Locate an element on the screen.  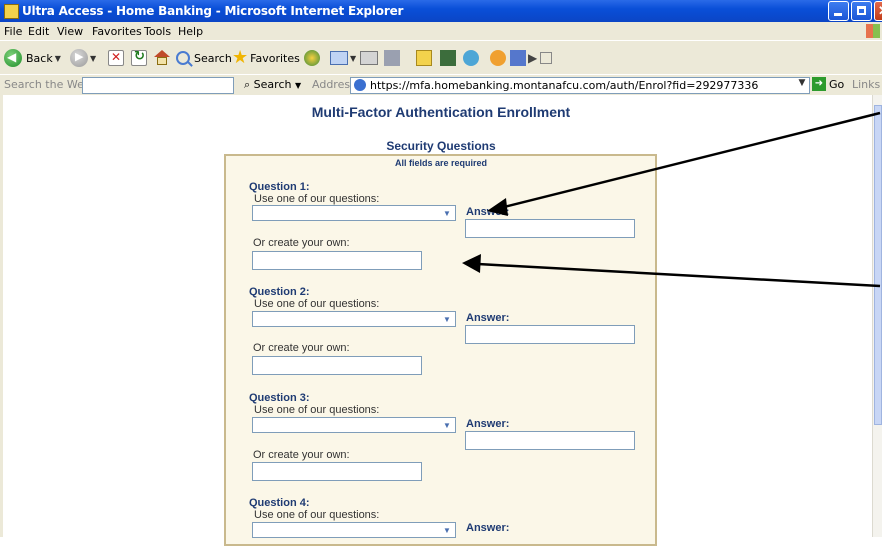
forward-arrow-icon is located at coordinates (79, 58).